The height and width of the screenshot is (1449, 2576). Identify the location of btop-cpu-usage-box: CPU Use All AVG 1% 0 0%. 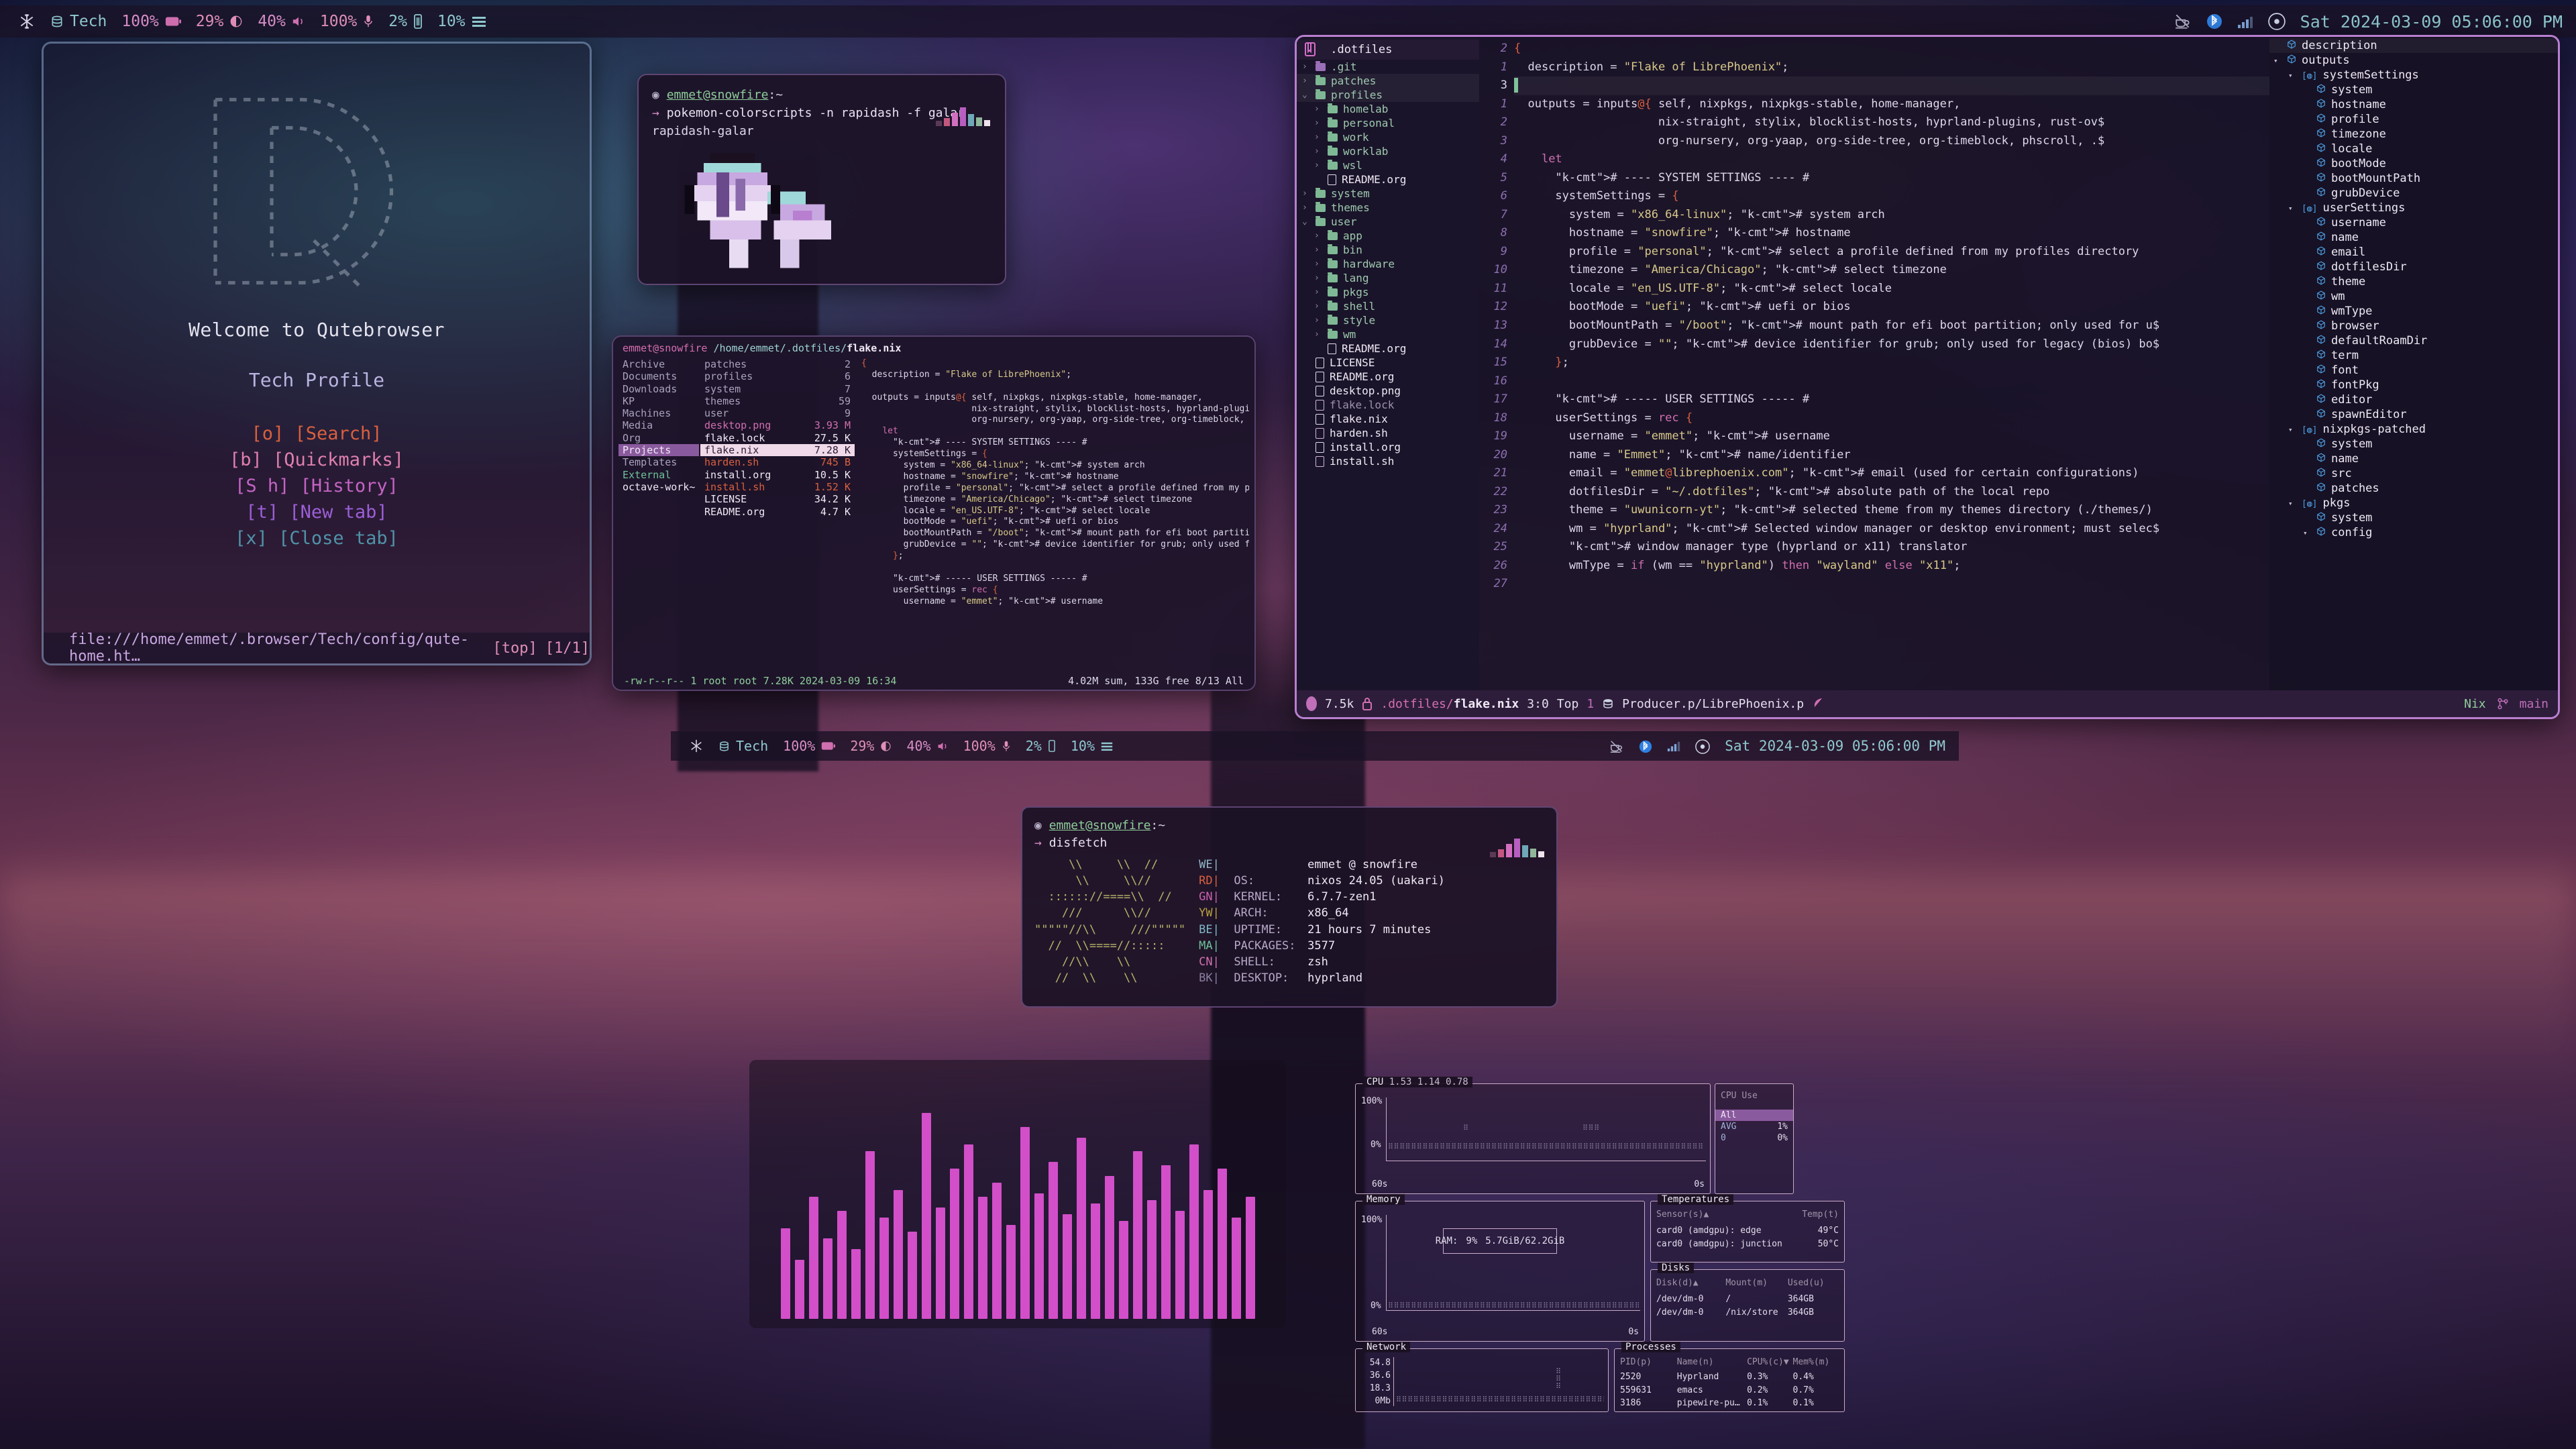
(1754, 1138).